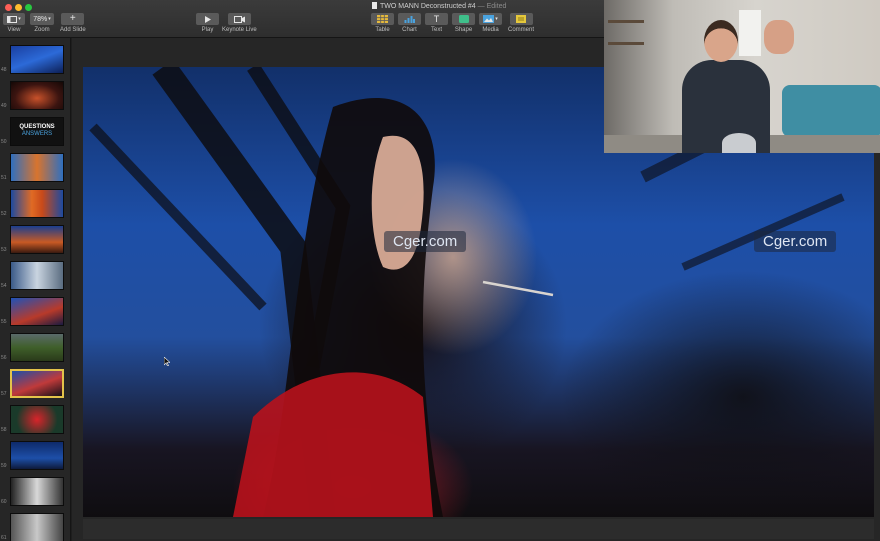  I want to click on chart-icon, so click(409, 19).